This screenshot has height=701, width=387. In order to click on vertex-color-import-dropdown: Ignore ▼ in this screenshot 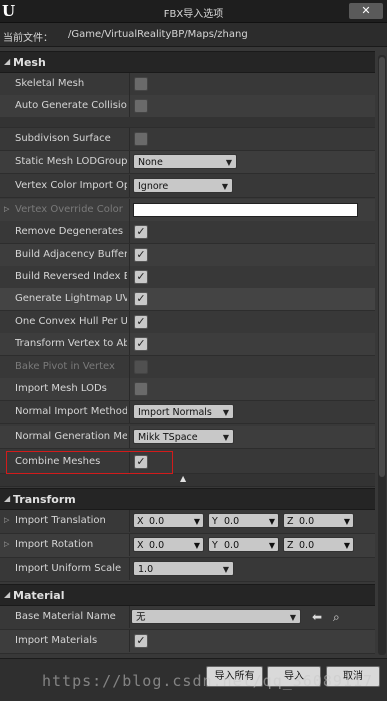, I will do `click(183, 185)`.